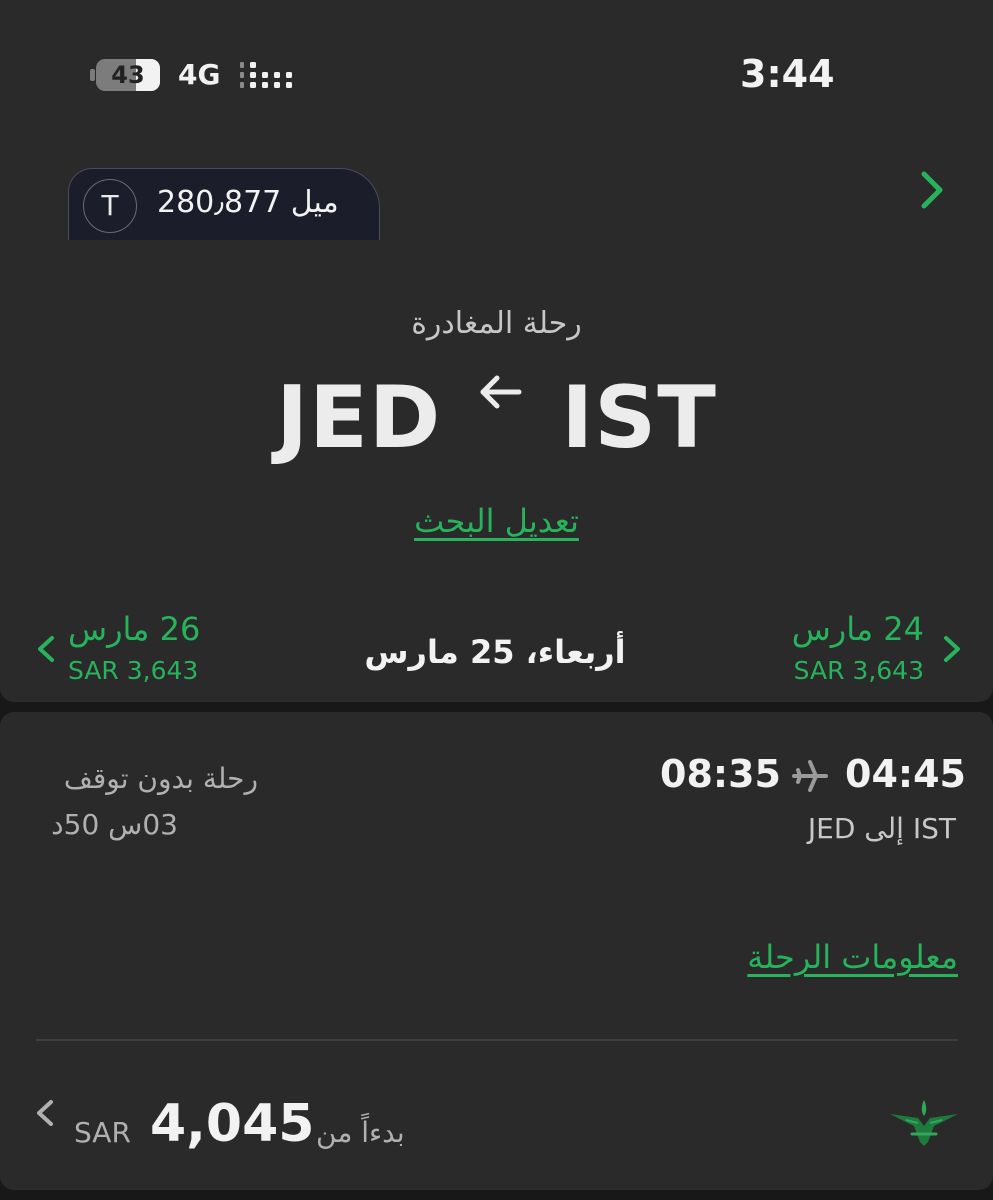  Describe the element at coordinates (496, 1195) in the screenshot. I see `bottom-strip` at that location.